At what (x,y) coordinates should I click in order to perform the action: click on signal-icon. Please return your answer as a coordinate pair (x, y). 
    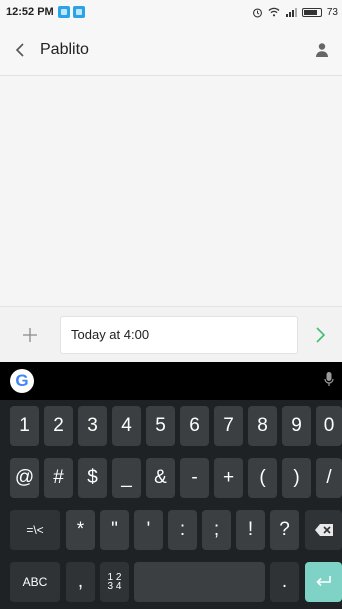
    Looking at the image, I should click on (291, 12).